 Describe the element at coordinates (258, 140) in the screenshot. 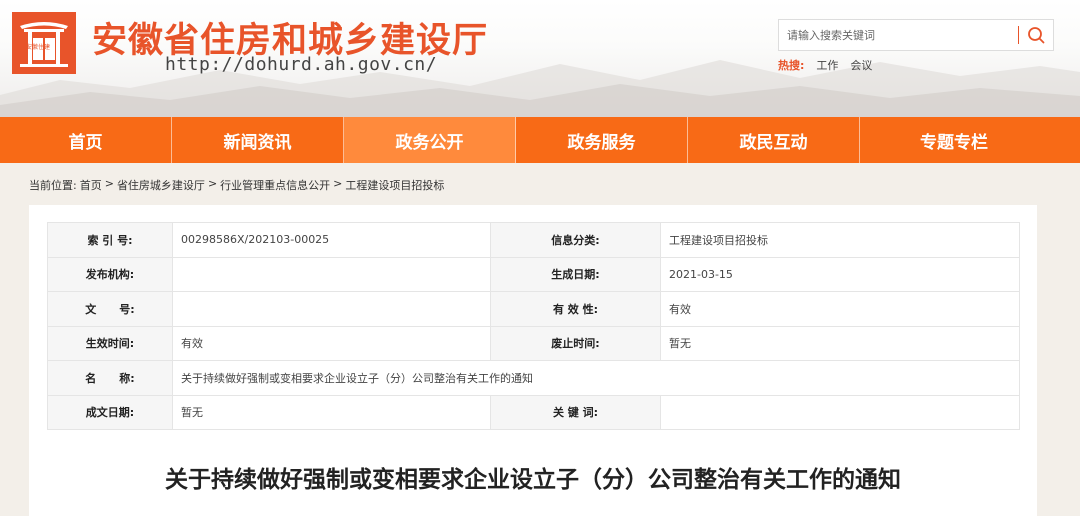

I see `nav-item-news: 新闻资讯` at that location.